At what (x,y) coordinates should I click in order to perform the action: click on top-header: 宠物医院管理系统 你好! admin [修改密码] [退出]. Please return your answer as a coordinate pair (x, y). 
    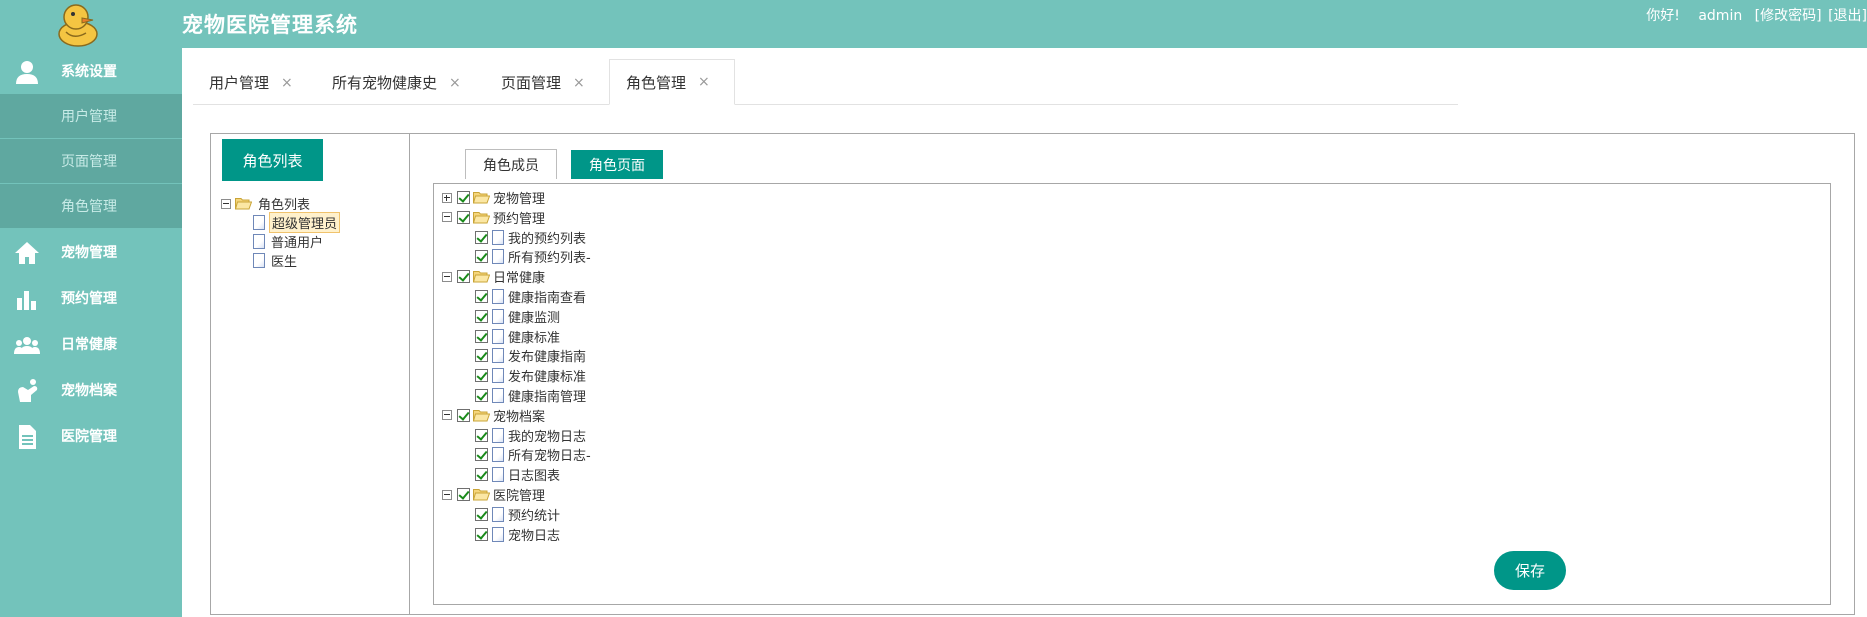
    Looking at the image, I should click on (933, 24).